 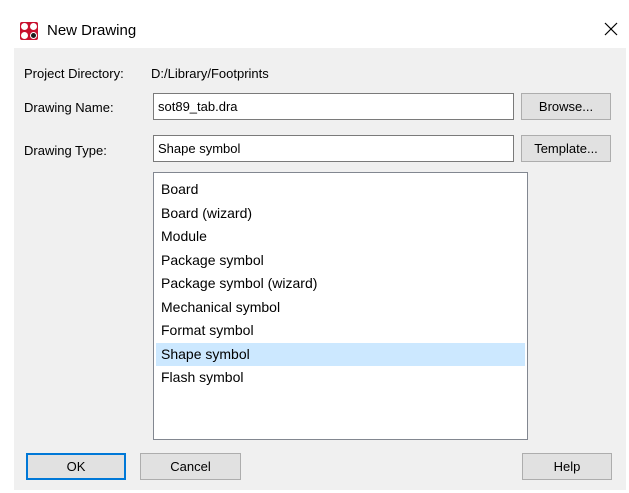 I want to click on allegro-app-icon, so click(x=29, y=31).